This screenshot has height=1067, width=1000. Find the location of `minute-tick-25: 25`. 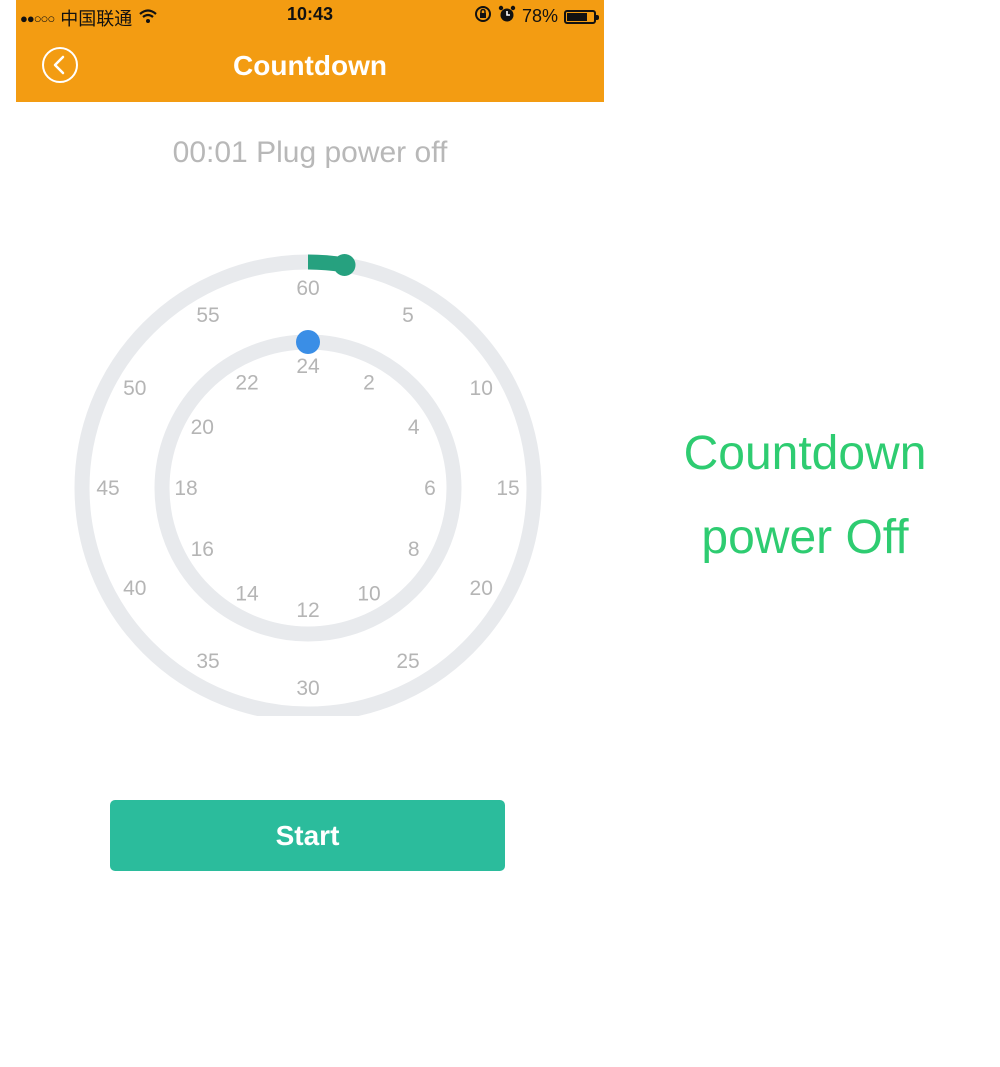

minute-tick-25: 25 is located at coordinates (407, 661).